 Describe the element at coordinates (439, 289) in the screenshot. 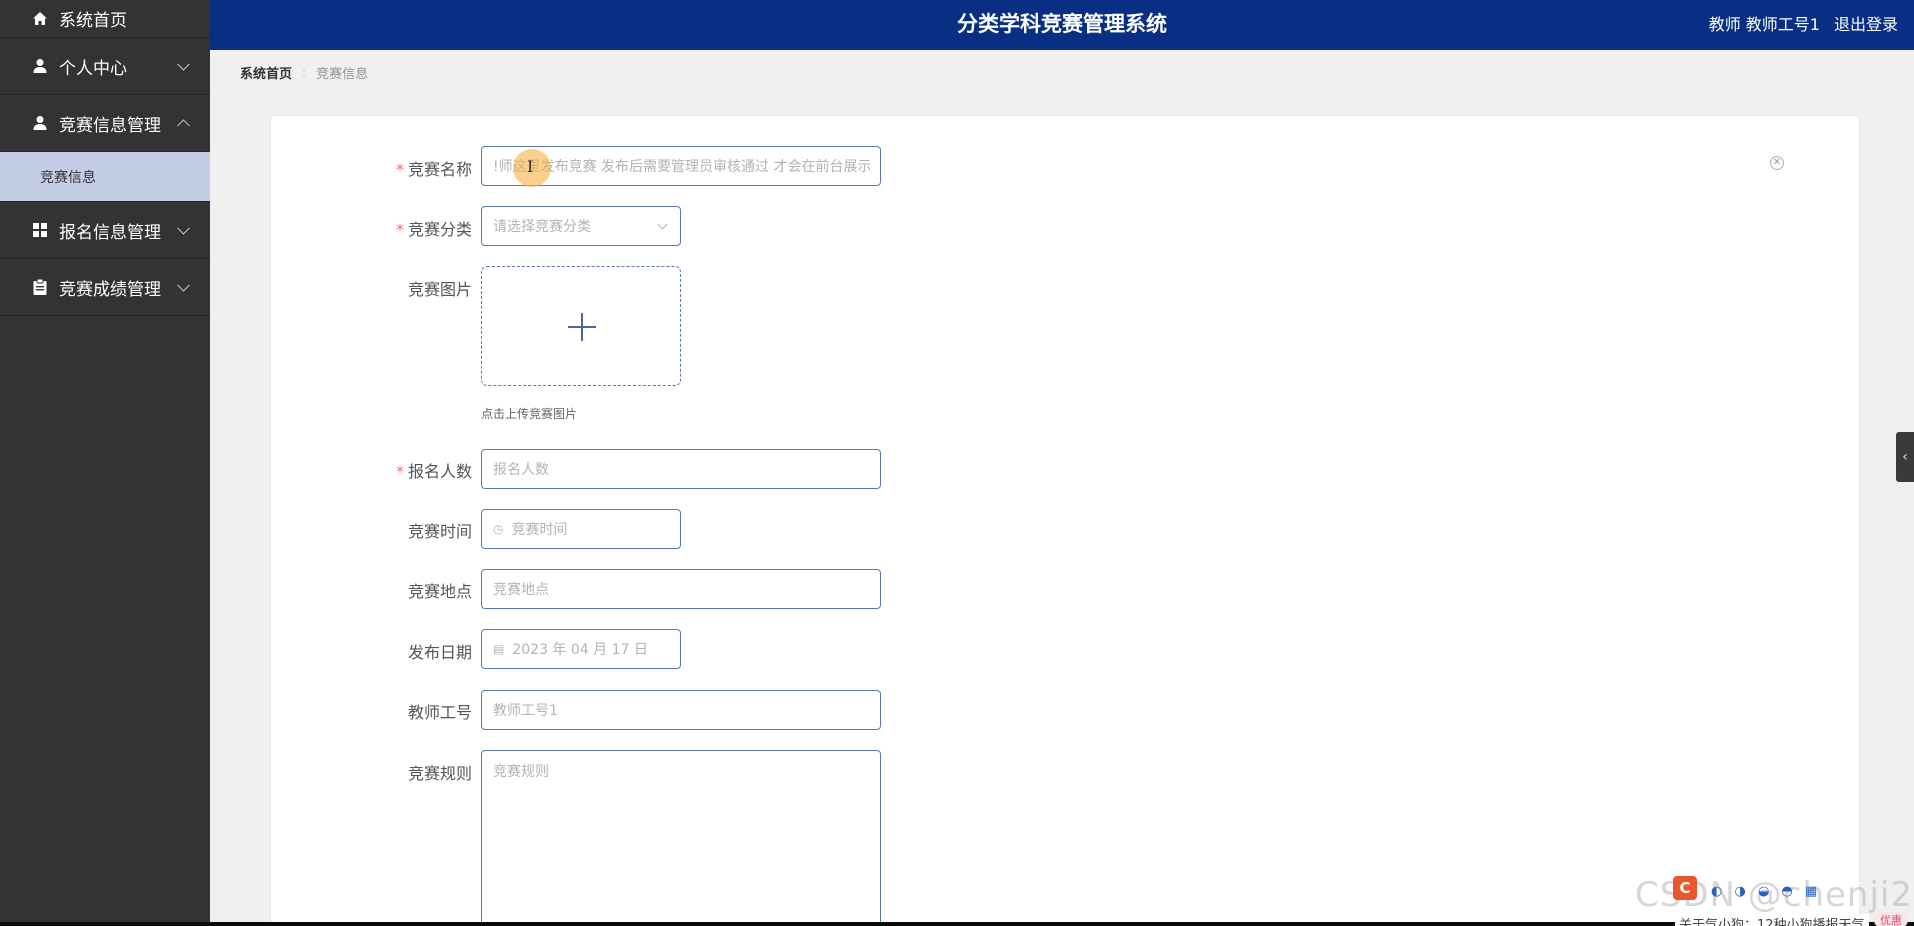

I see `competition-image-label: 竞赛图片` at that location.